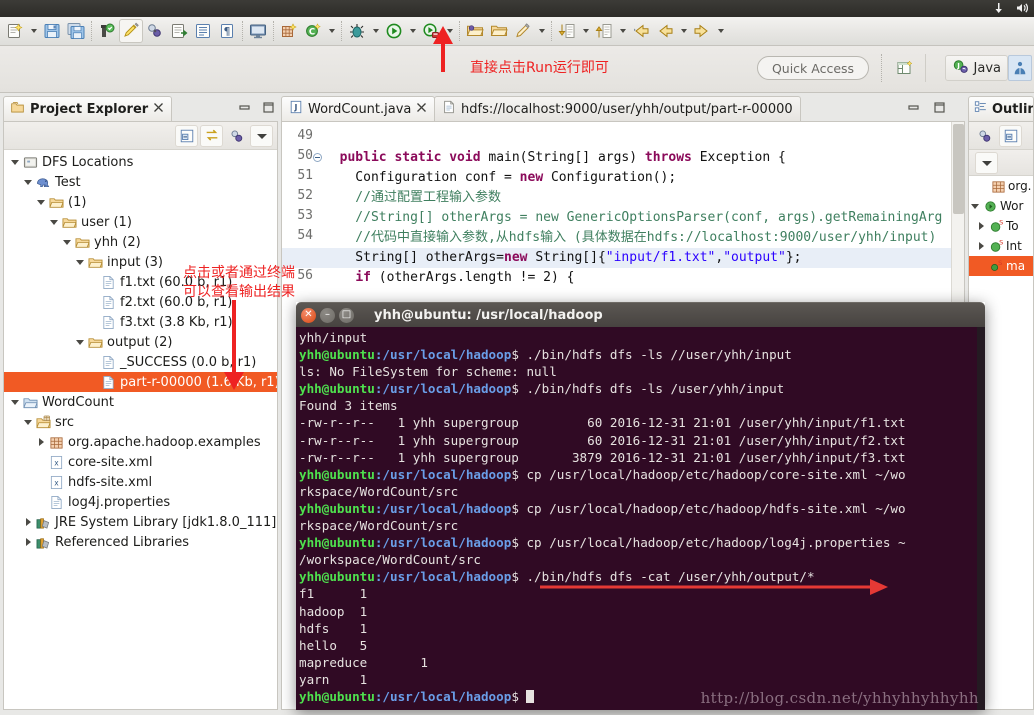 This screenshot has height=715, width=1034. I want to click on tree-item: x hdfs-site.xml, so click(140, 482).